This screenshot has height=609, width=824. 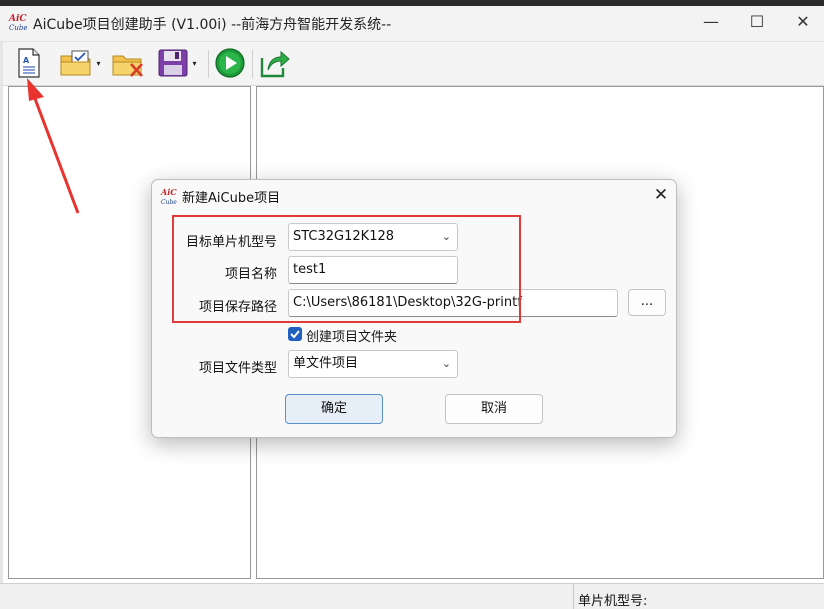 I want to click on export-button, so click(x=275, y=63).